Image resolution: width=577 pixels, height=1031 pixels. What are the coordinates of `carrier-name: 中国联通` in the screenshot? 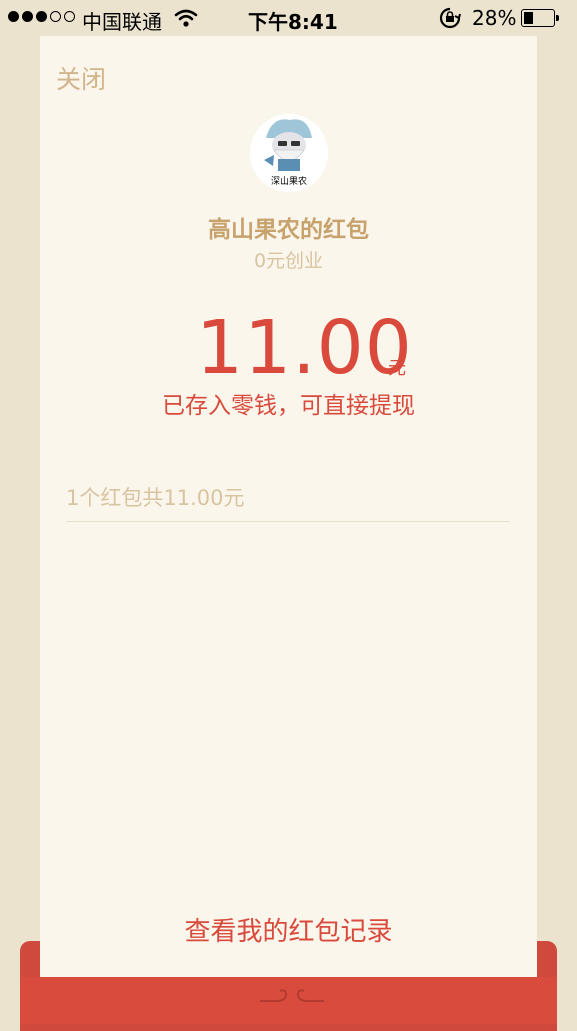 It's located at (122, 22).